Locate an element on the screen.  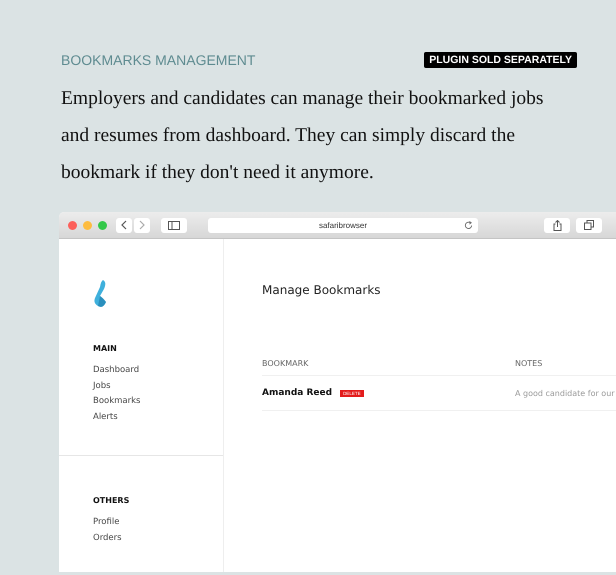
tabs-icon is located at coordinates (589, 225).